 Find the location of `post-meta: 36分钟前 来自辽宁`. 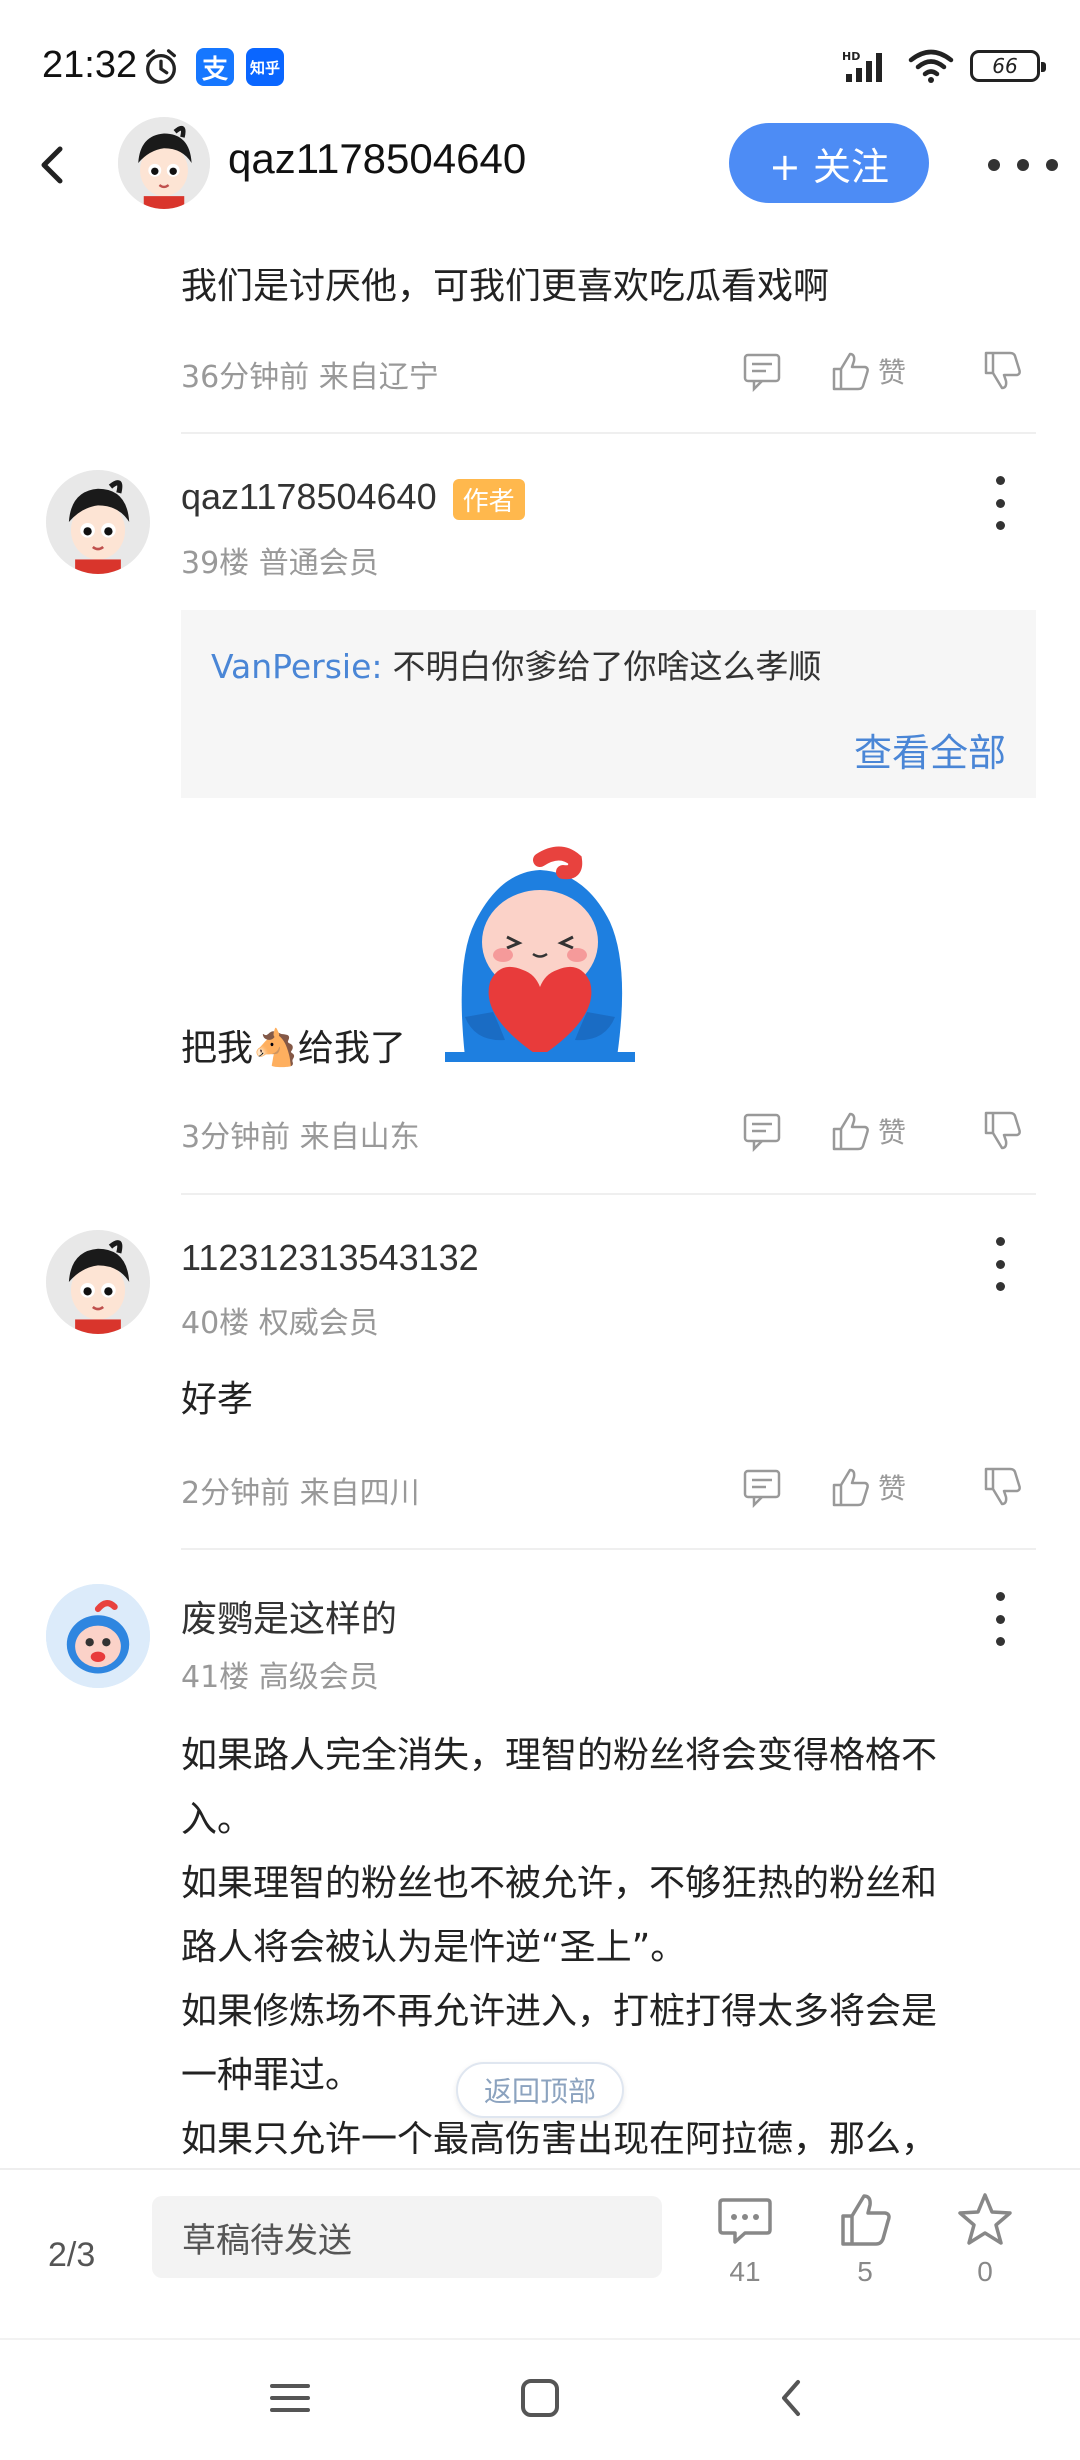

post-meta: 36分钟前 来自辽宁 is located at coordinates (310, 377).